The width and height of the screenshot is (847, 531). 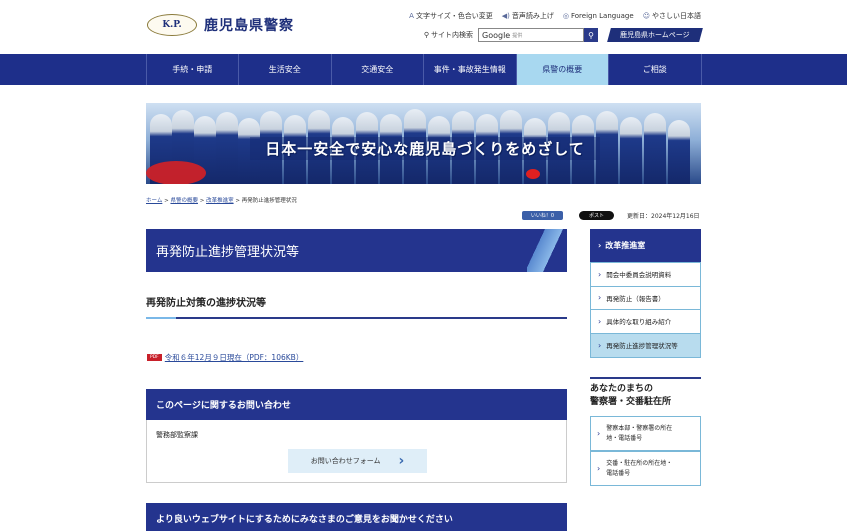 I want to click on nav-item-traffic-safety: 交通安全, so click(x=378, y=69).